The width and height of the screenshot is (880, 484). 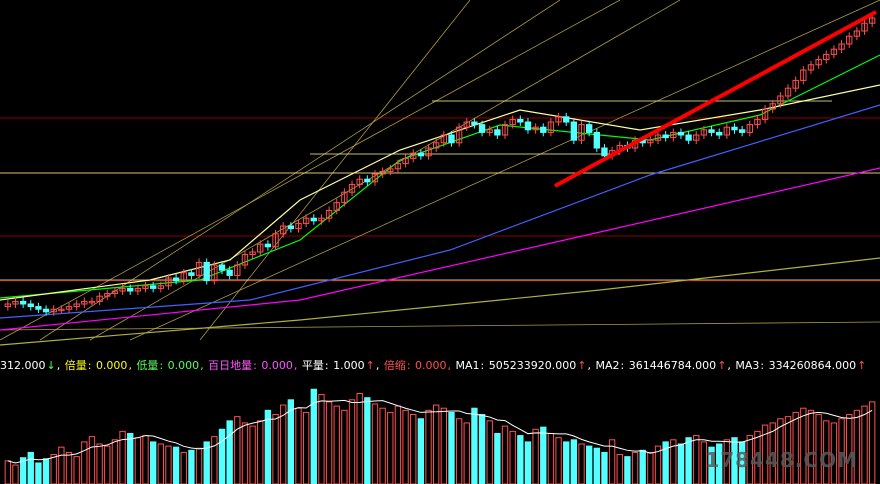 What do you see at coordinates (349, 365) in the screenshot?
I see `pingliang-value: 1.000` at bounding box center [349, 365].